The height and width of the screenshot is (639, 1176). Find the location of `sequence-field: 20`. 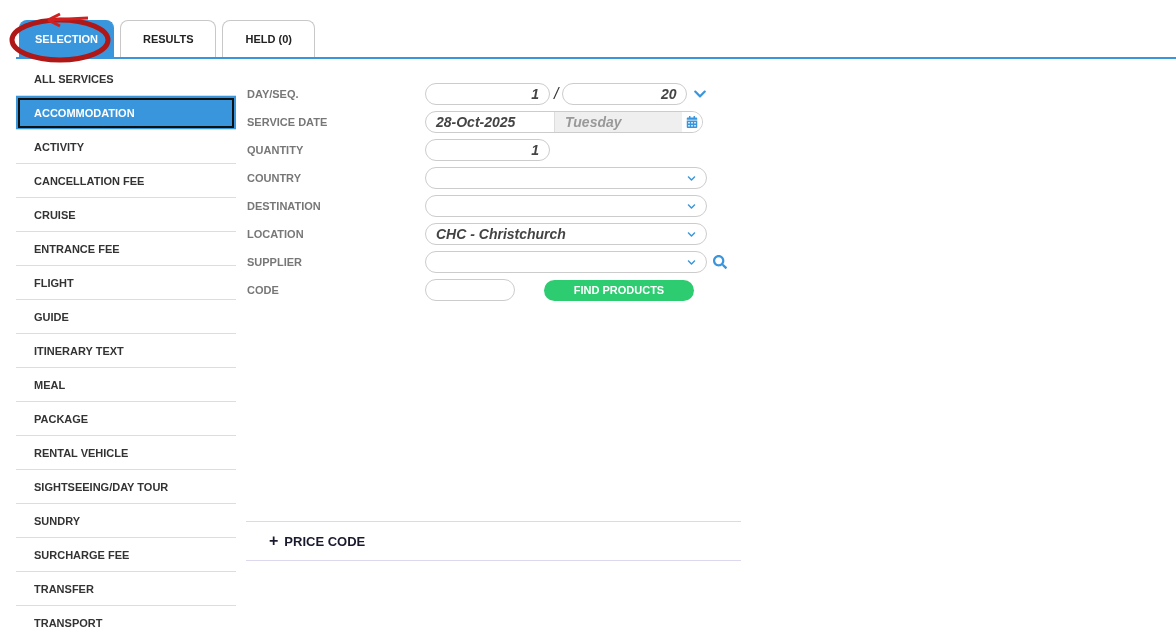

sequence-field: 20 is located at coordinates (625, 94).